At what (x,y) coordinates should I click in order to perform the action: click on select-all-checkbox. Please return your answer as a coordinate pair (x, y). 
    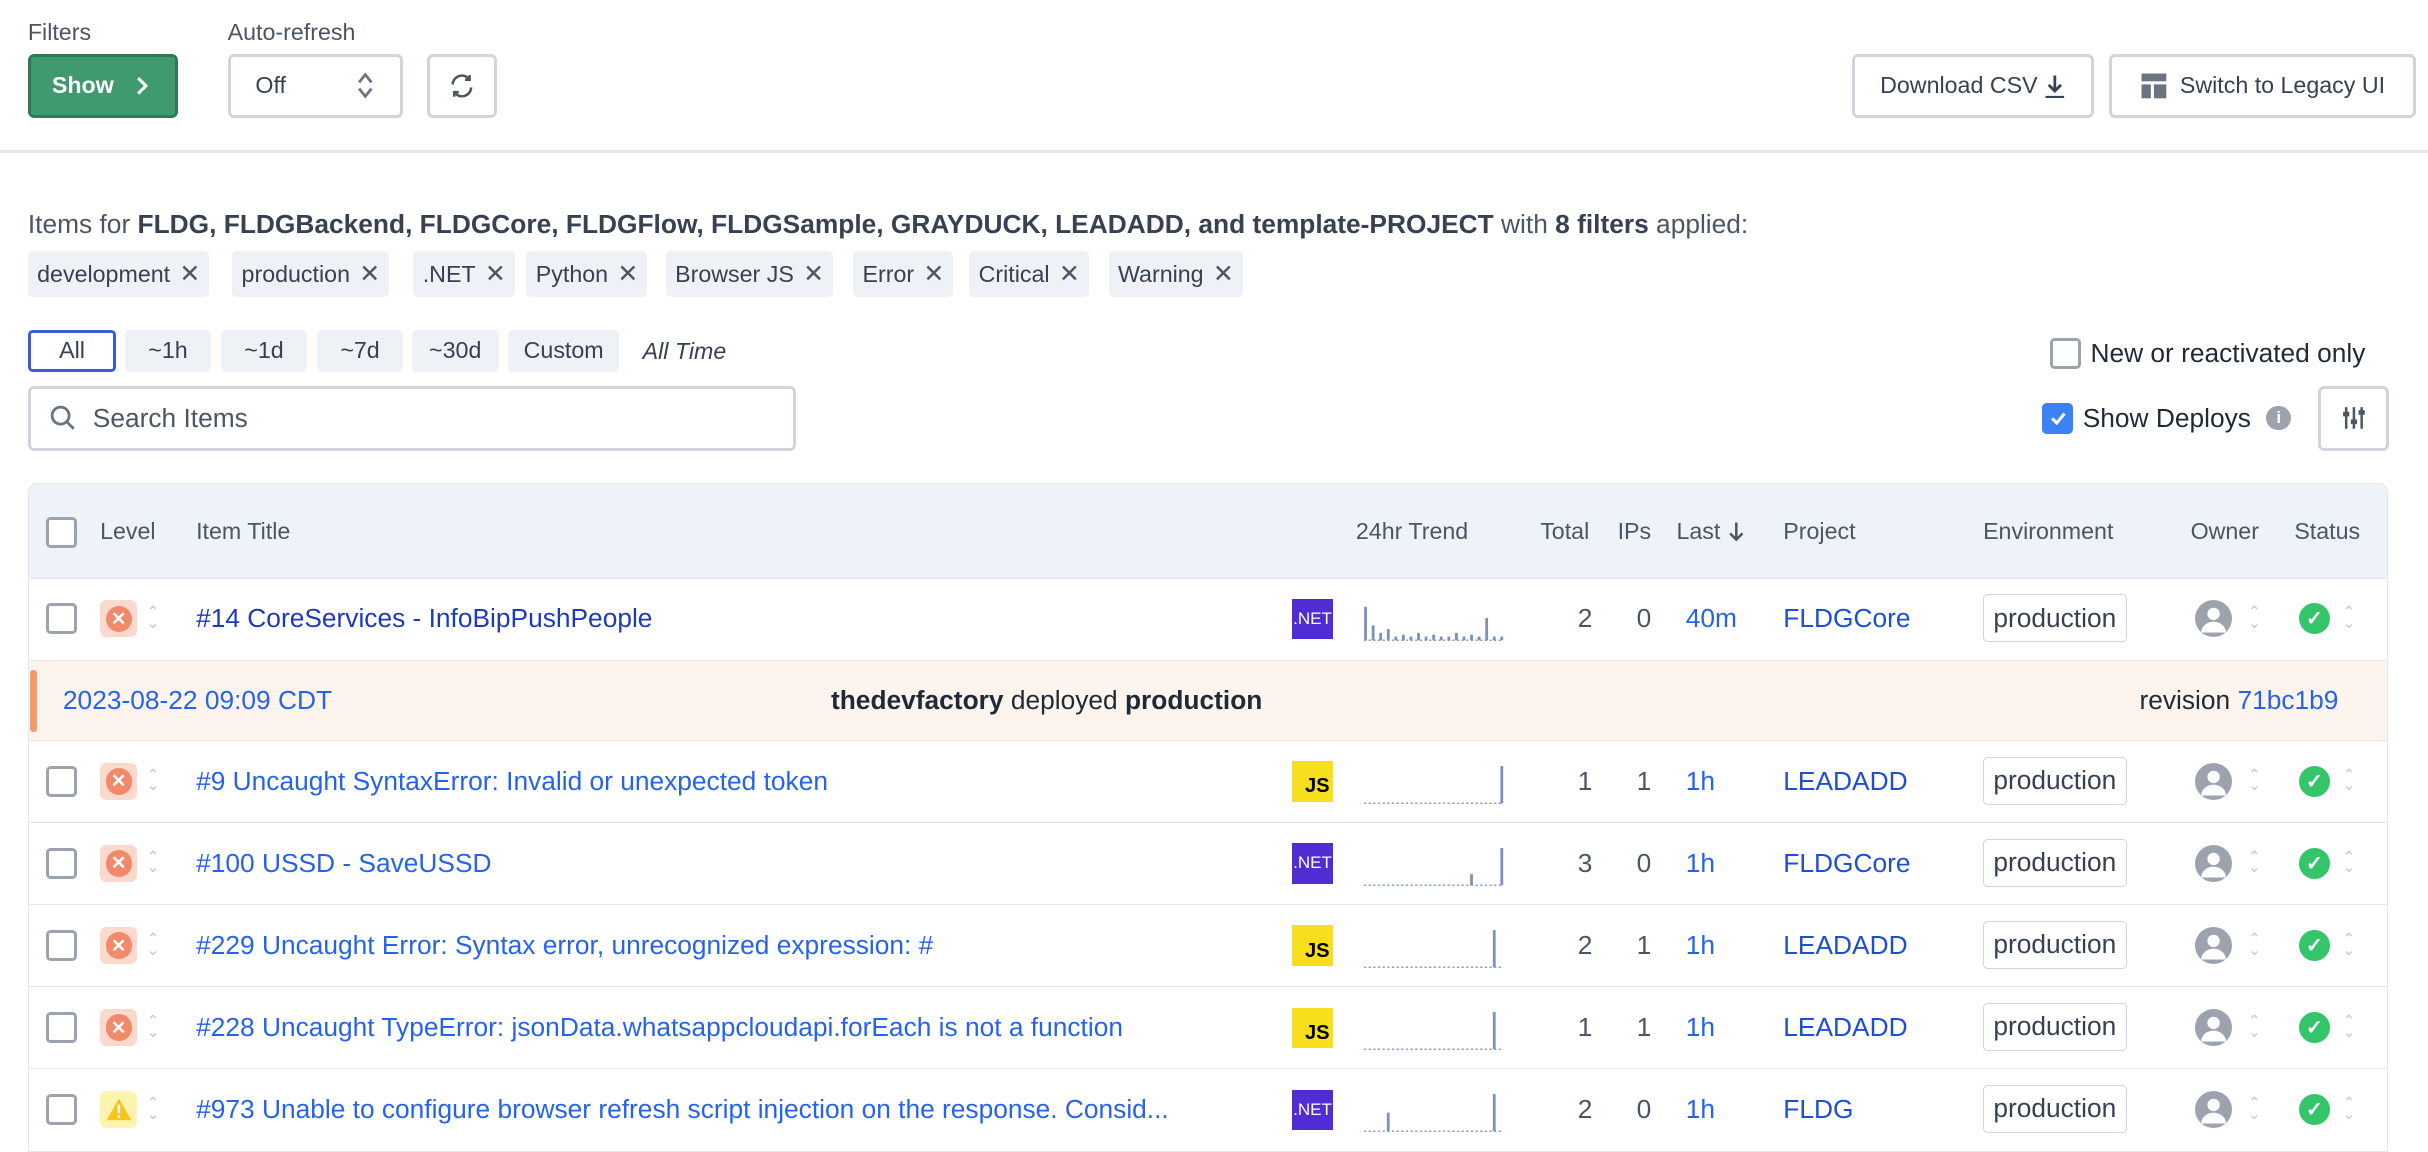
    Looking at the image, I should click on (61, 532).